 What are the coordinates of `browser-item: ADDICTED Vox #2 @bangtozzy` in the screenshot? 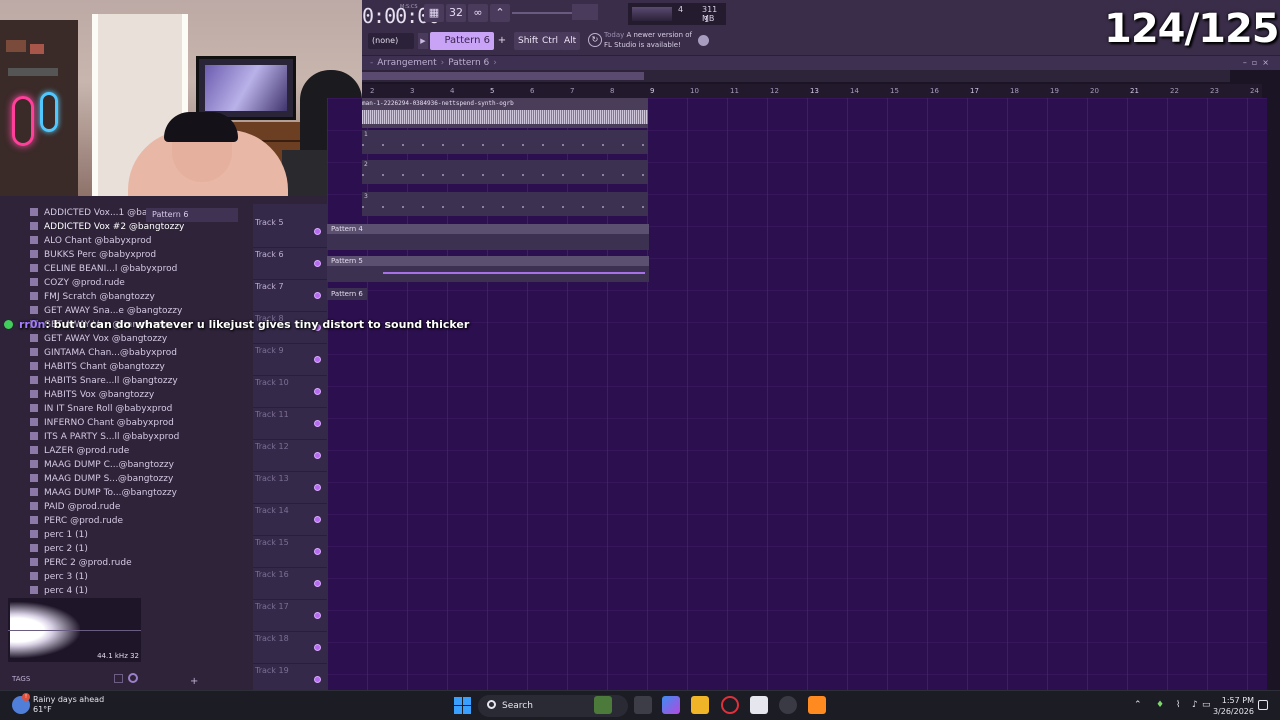 It's located at (107, 227).